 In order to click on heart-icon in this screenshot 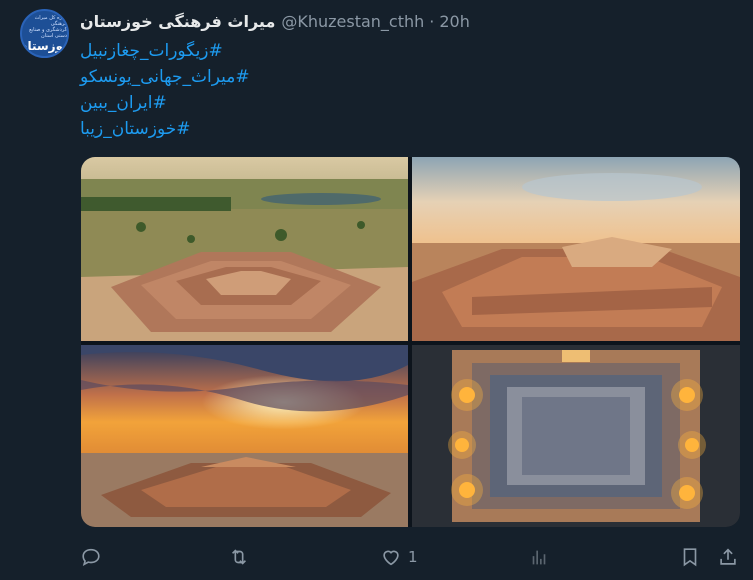, I will do `click(391, 558)`.